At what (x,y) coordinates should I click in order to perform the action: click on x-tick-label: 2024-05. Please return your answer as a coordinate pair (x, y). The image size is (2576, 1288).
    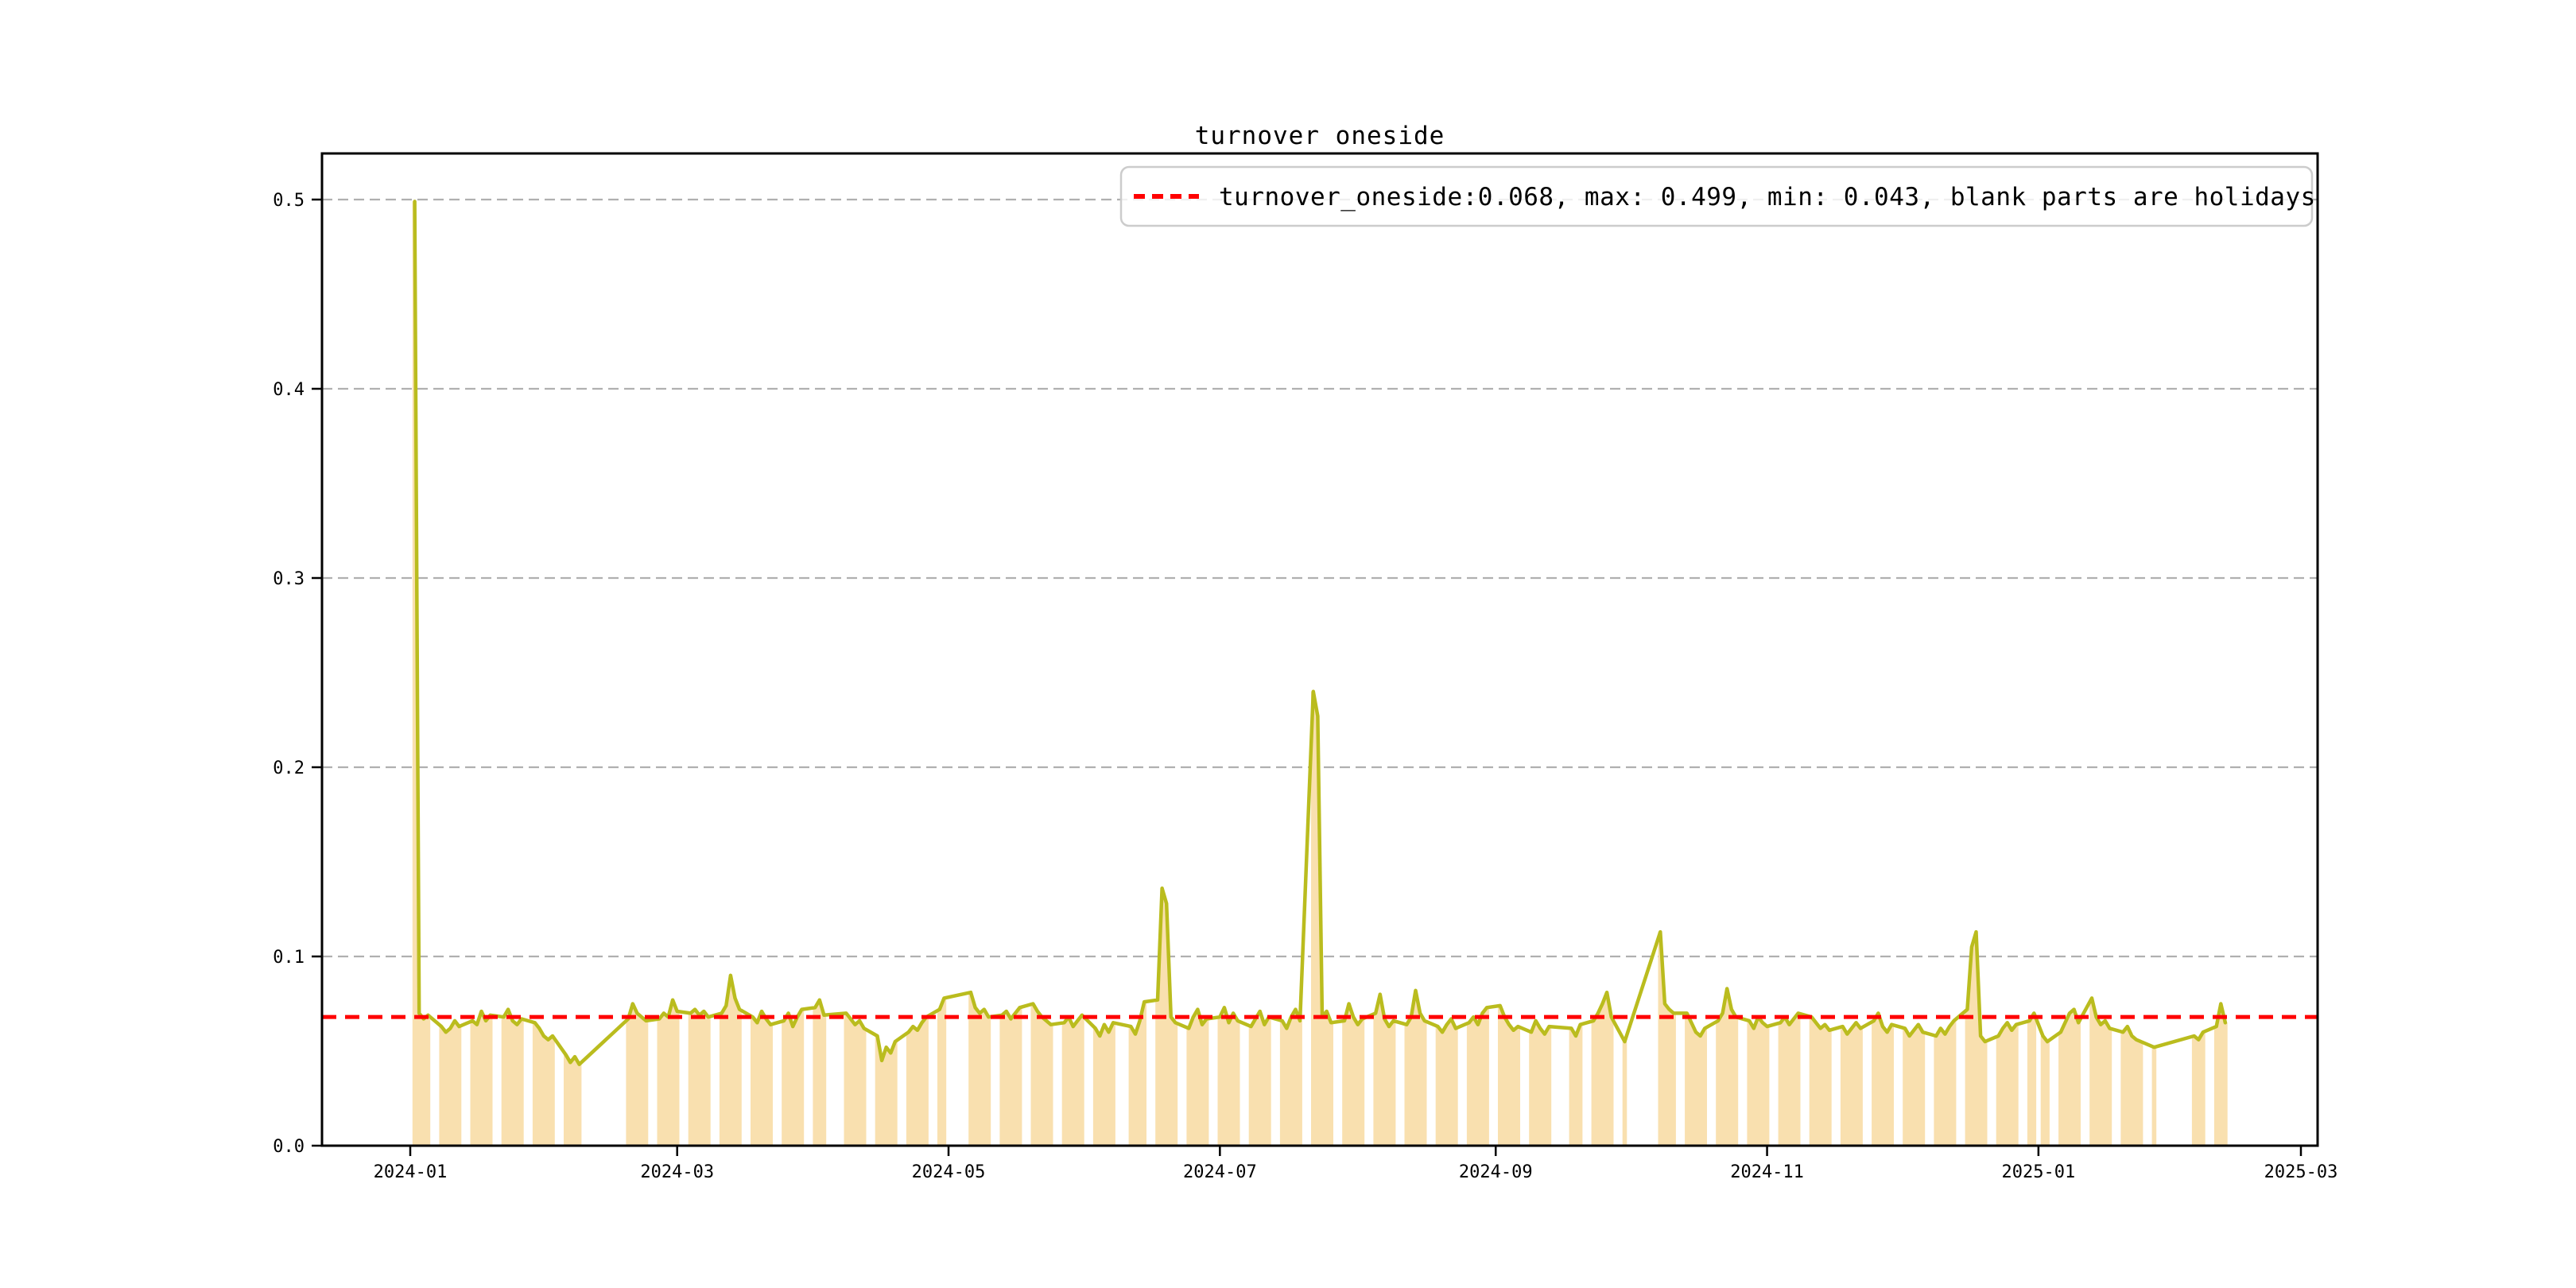
    Looking at the image, I should click on (949, 1172).